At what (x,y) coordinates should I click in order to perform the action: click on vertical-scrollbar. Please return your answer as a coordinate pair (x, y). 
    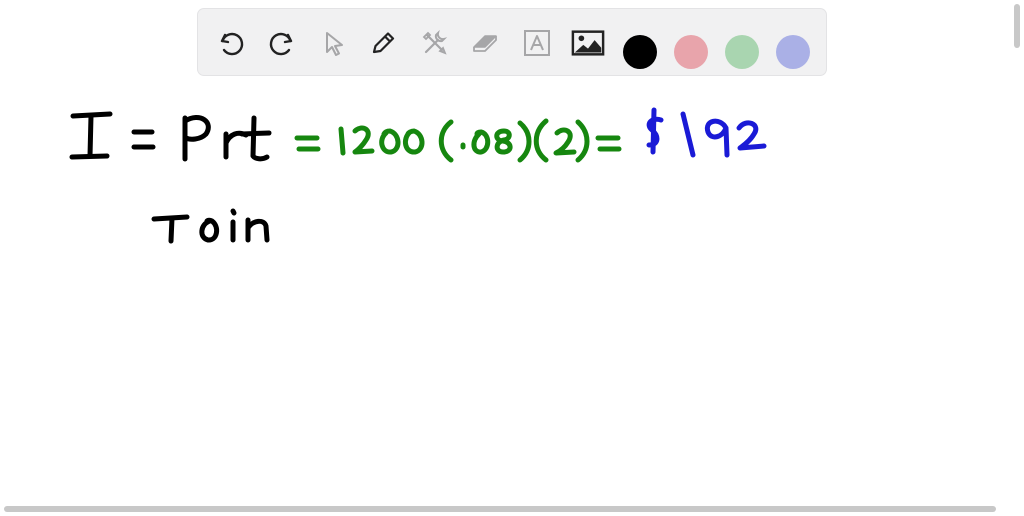
    Looking at the image, I should click on (1017, 253).